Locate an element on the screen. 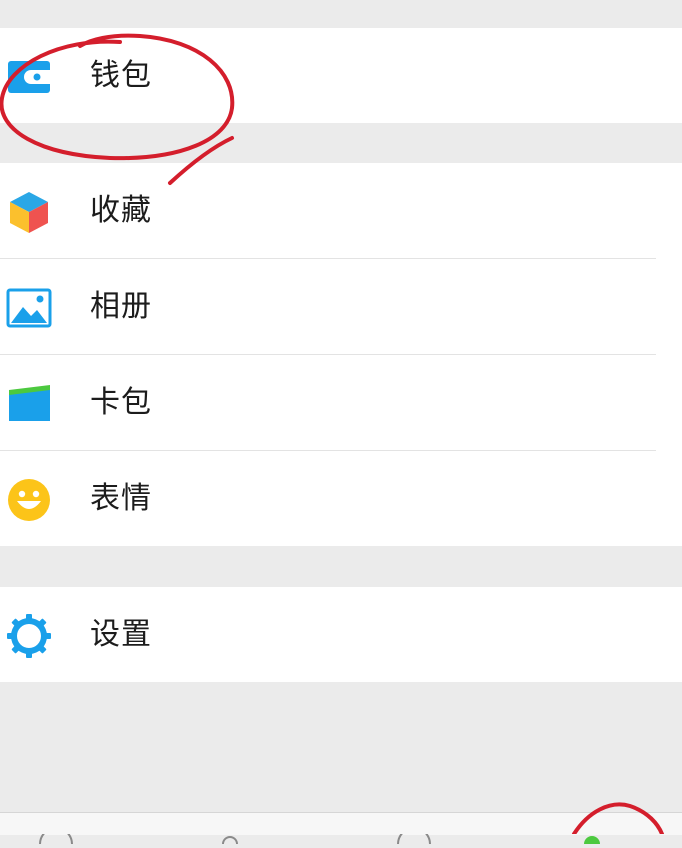 The width and height of the screenshot is (682, 848). settings-group: 设置 is located at coordinates (341, 634).